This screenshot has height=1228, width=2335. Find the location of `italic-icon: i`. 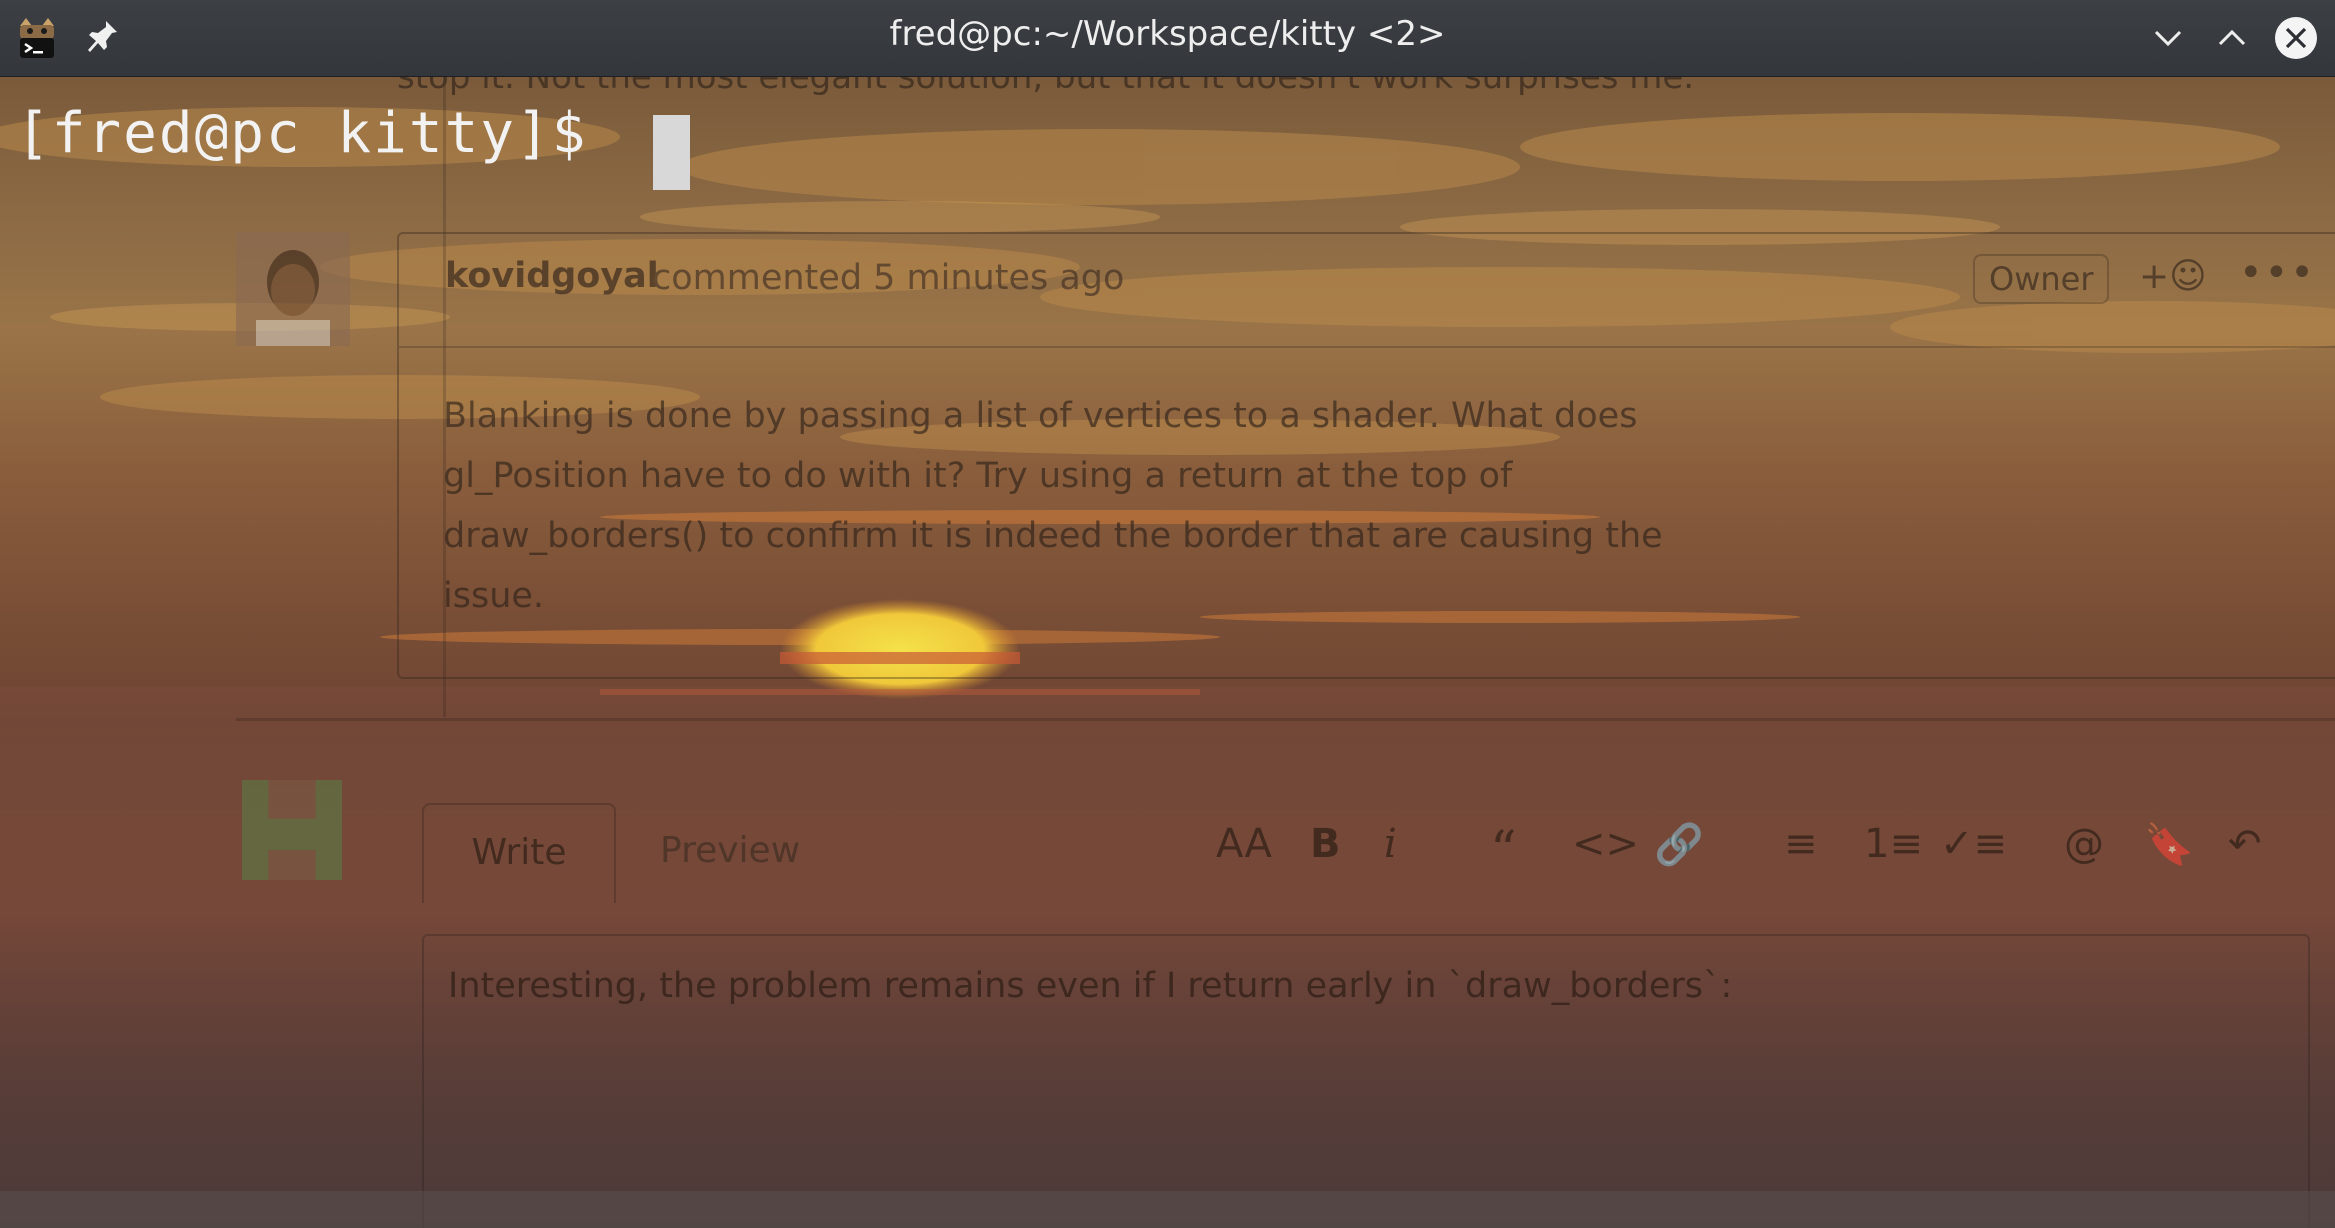

italic-icon: i is located at coordinates (1390, 844).